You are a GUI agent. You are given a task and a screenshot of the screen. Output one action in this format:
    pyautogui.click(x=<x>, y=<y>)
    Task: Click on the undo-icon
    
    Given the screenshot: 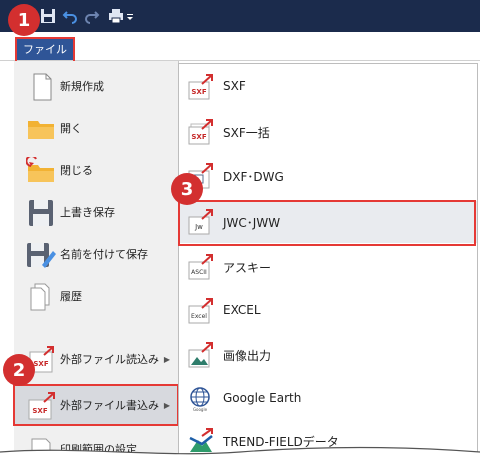 What is the action you would take?
    pyautogui.click(x=70, y=16)
    